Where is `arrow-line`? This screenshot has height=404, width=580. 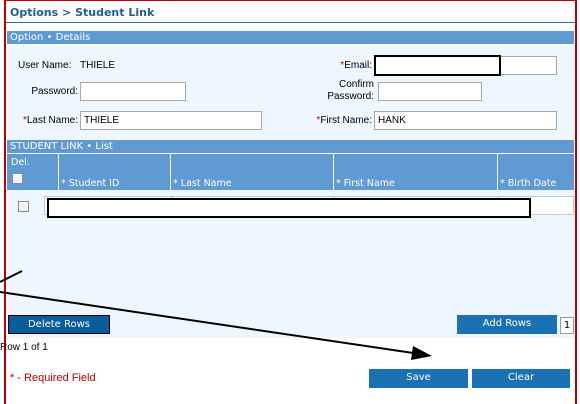 arrow-line is located at coordinates (210, 323).